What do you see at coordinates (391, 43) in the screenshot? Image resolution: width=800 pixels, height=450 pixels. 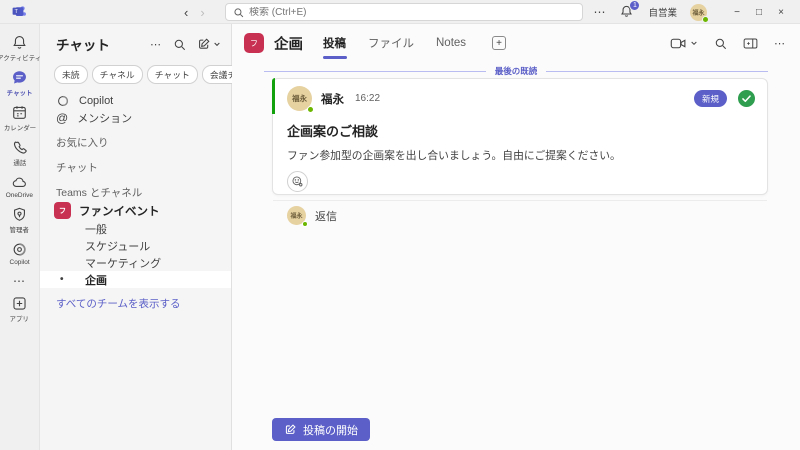 I see `tab-files: ファイル` at bounding box center [391, 43].